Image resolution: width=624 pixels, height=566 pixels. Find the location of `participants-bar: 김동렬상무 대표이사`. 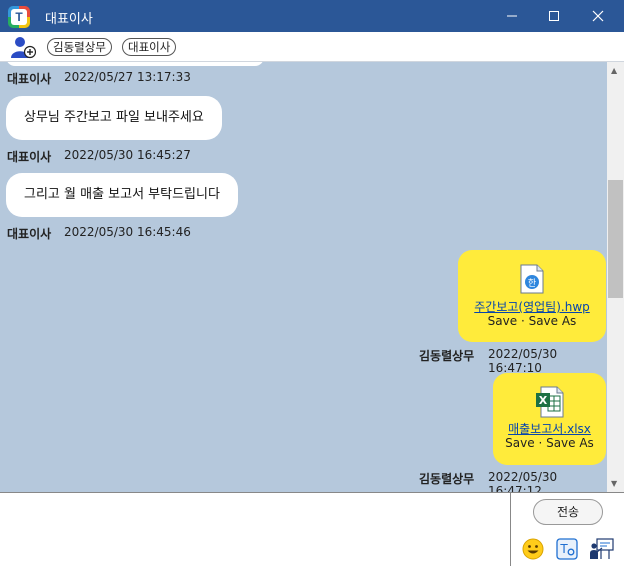

participants-bar: 김동렬상무 대표이사 is located at coordinates (312, 47).